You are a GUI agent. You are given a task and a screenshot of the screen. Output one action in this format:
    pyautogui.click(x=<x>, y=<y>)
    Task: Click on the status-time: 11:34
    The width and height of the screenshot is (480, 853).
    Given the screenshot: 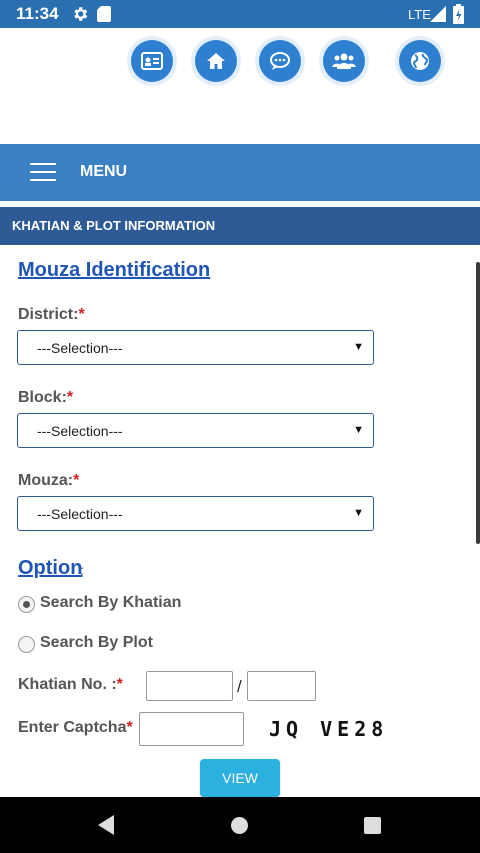 What is the action you would take?
    pyautogui.click(x=37, y=13)
    